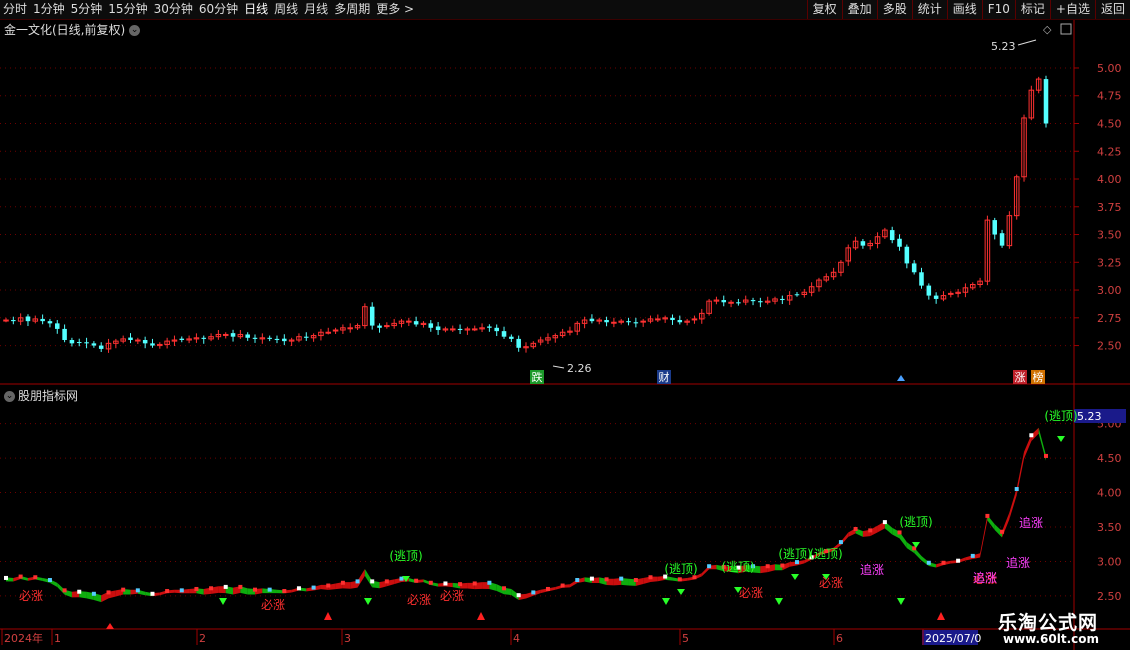 This screenshot has width=1130, height=650. I want to click on low-price-arrow, so click(558, 367).